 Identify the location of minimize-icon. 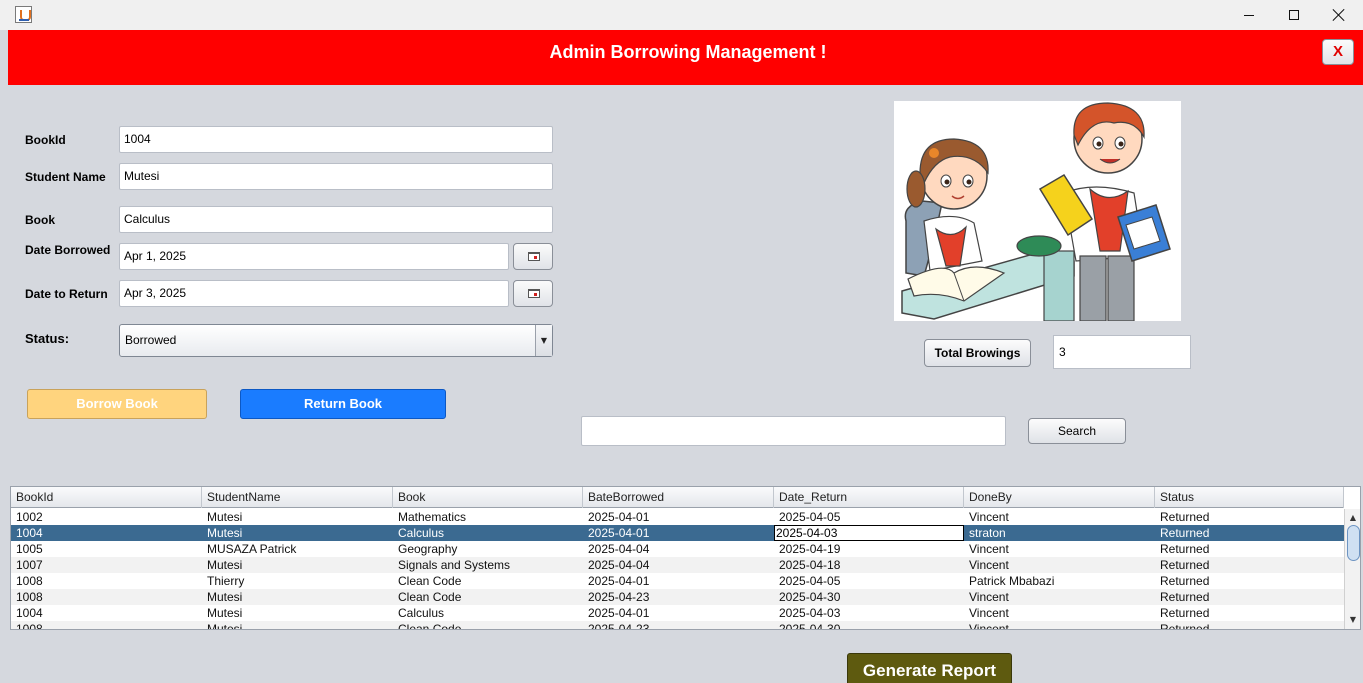
(1249, 15).